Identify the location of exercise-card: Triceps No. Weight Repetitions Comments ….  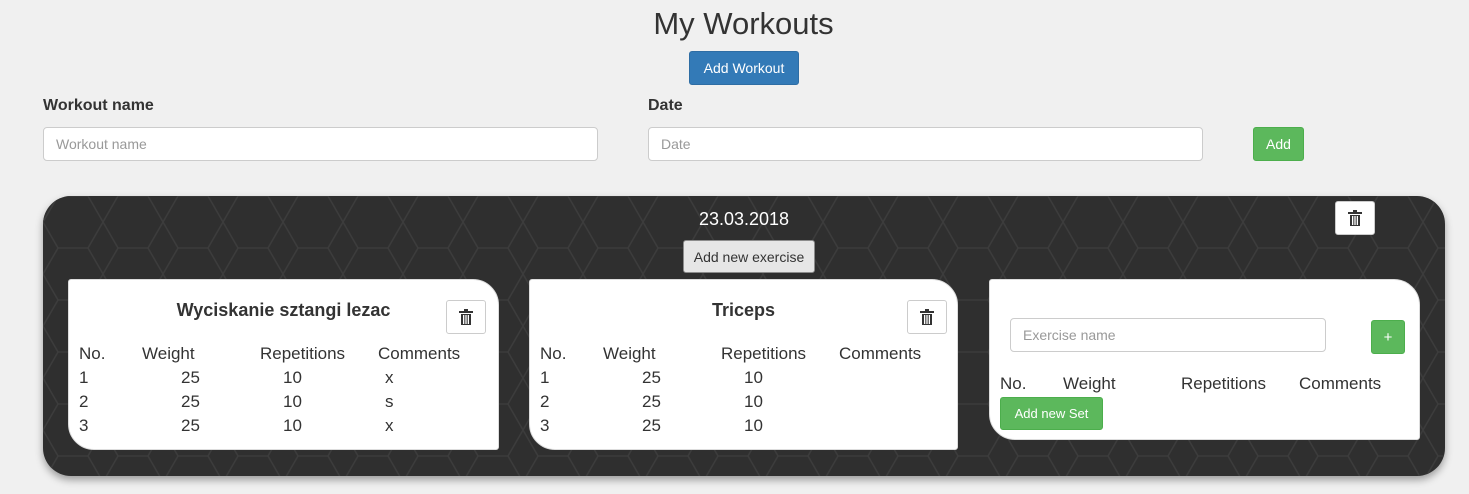
(743, 364).